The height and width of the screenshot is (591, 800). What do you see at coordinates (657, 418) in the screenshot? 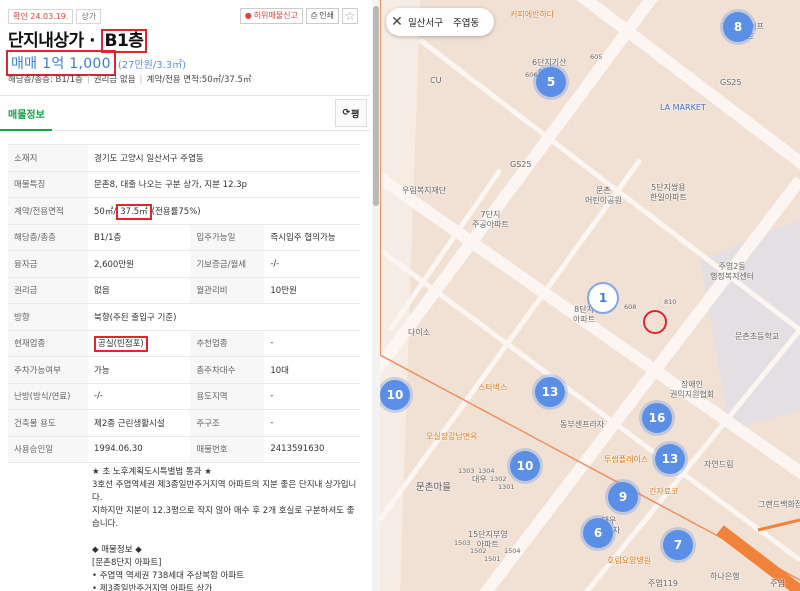
I see `listing-cluster-marker: 16` at bounding box center [657, 418].